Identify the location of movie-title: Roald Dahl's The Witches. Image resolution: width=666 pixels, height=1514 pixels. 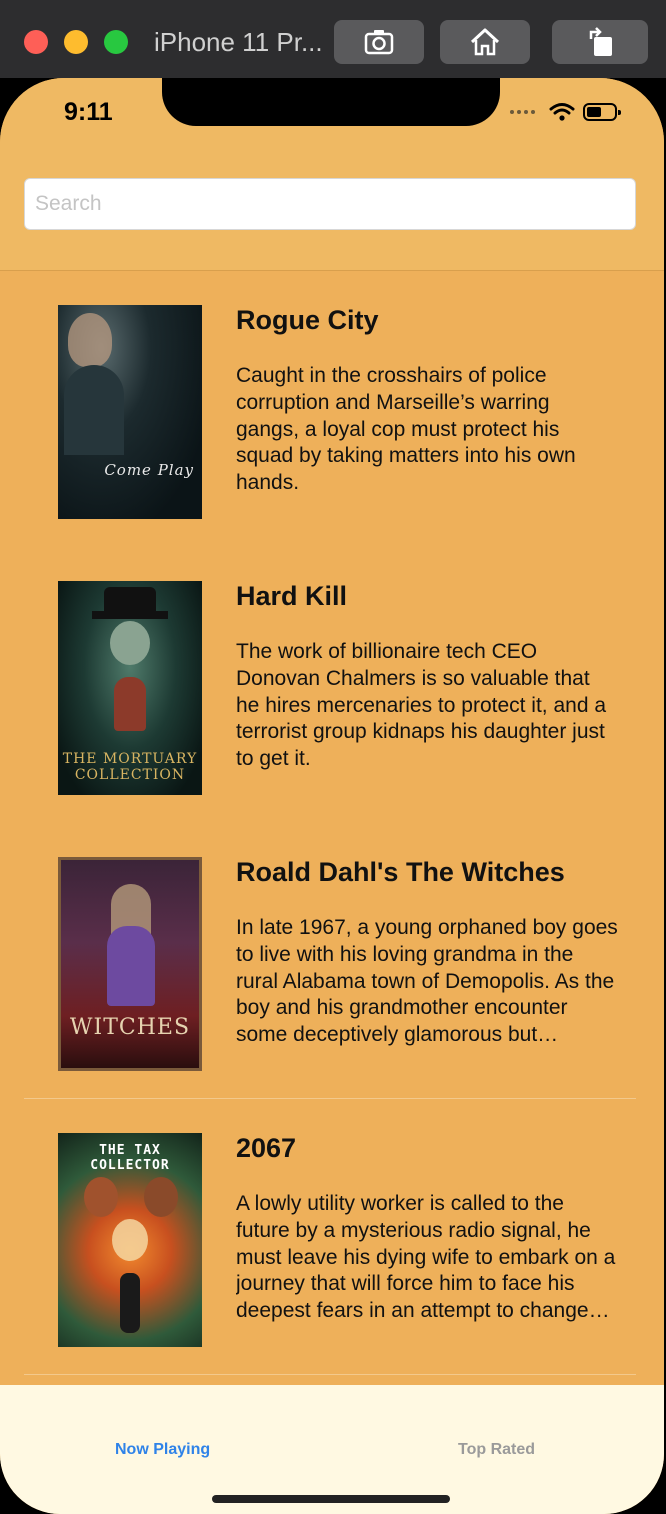
(400, 872).